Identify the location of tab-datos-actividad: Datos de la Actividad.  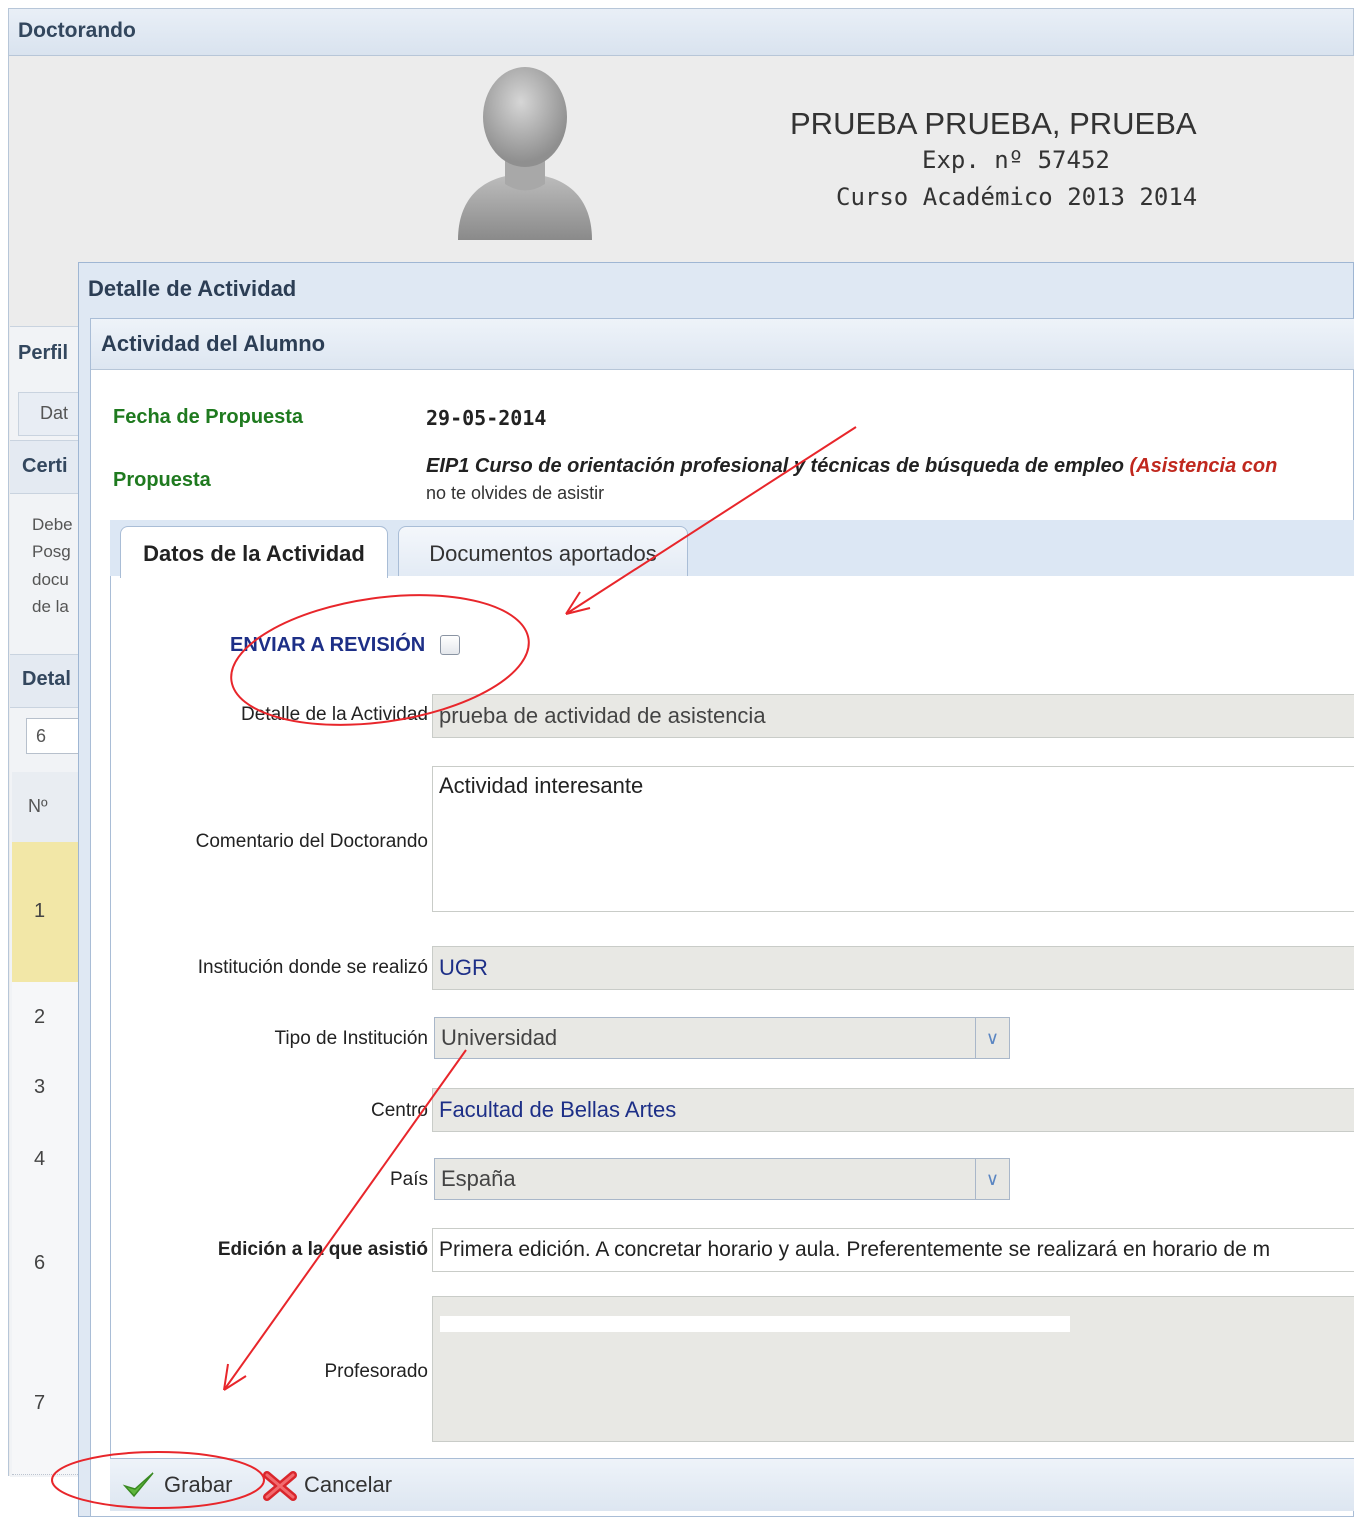
(254, 552).